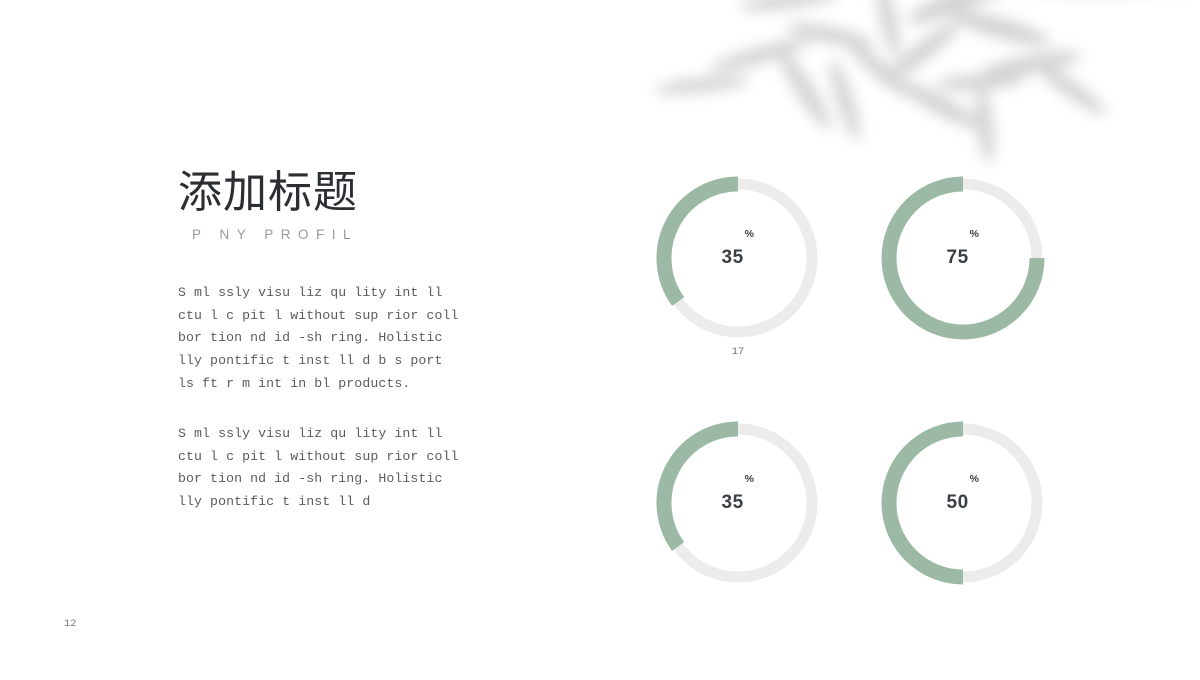 This screenshot has height=680, width=1200. Describe the element at coordinates (275, 235) in the screenshot. I see `page-subtitle: P NY PROFIL` at that location.